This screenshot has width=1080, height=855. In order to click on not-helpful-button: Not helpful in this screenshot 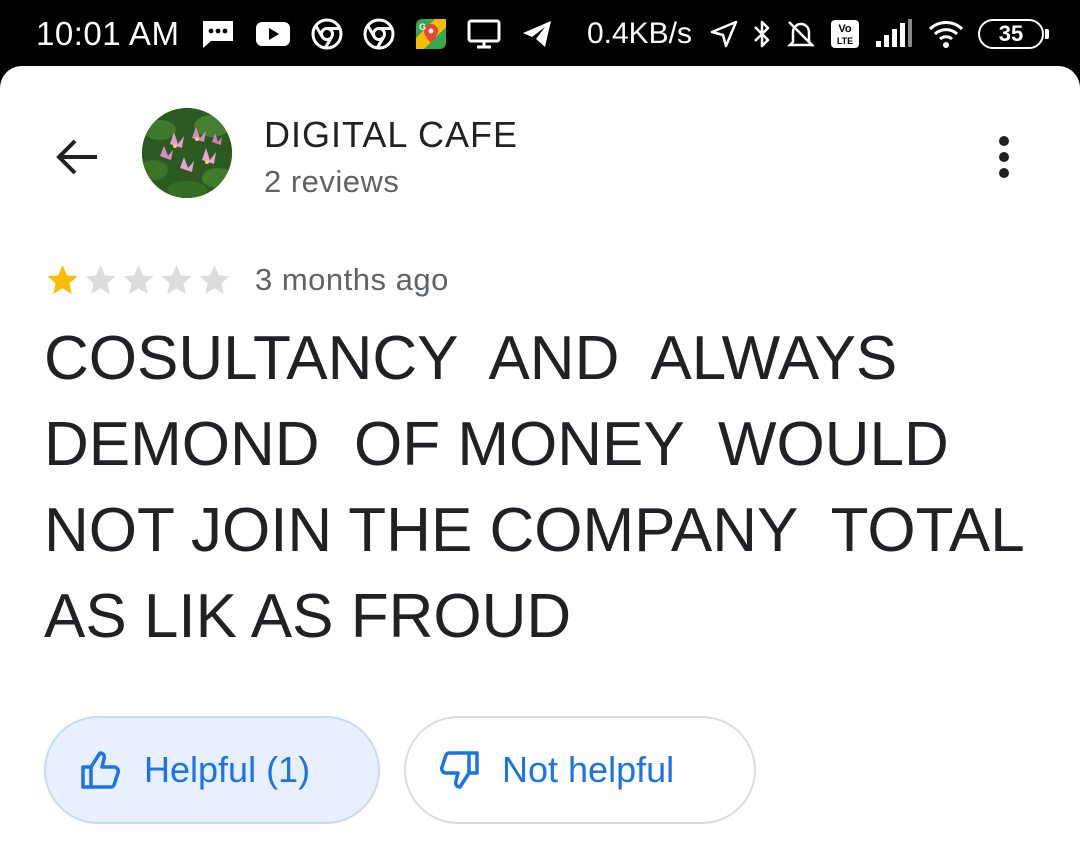, I will do `click(580, 770)`.